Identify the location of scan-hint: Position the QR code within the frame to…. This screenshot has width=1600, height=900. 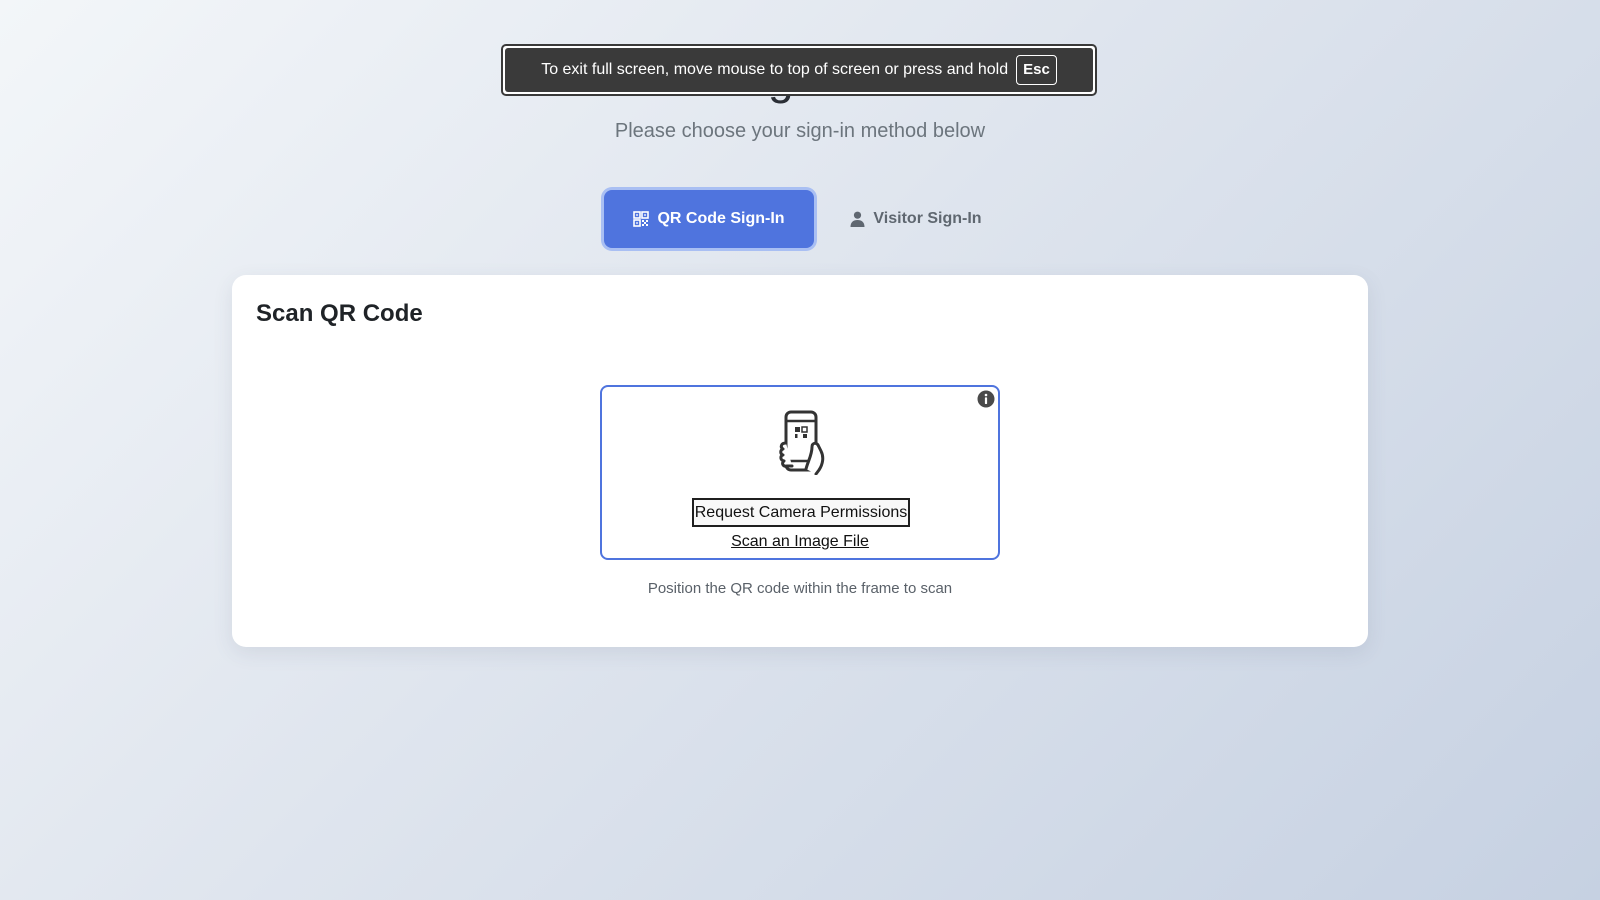
(800, 588).